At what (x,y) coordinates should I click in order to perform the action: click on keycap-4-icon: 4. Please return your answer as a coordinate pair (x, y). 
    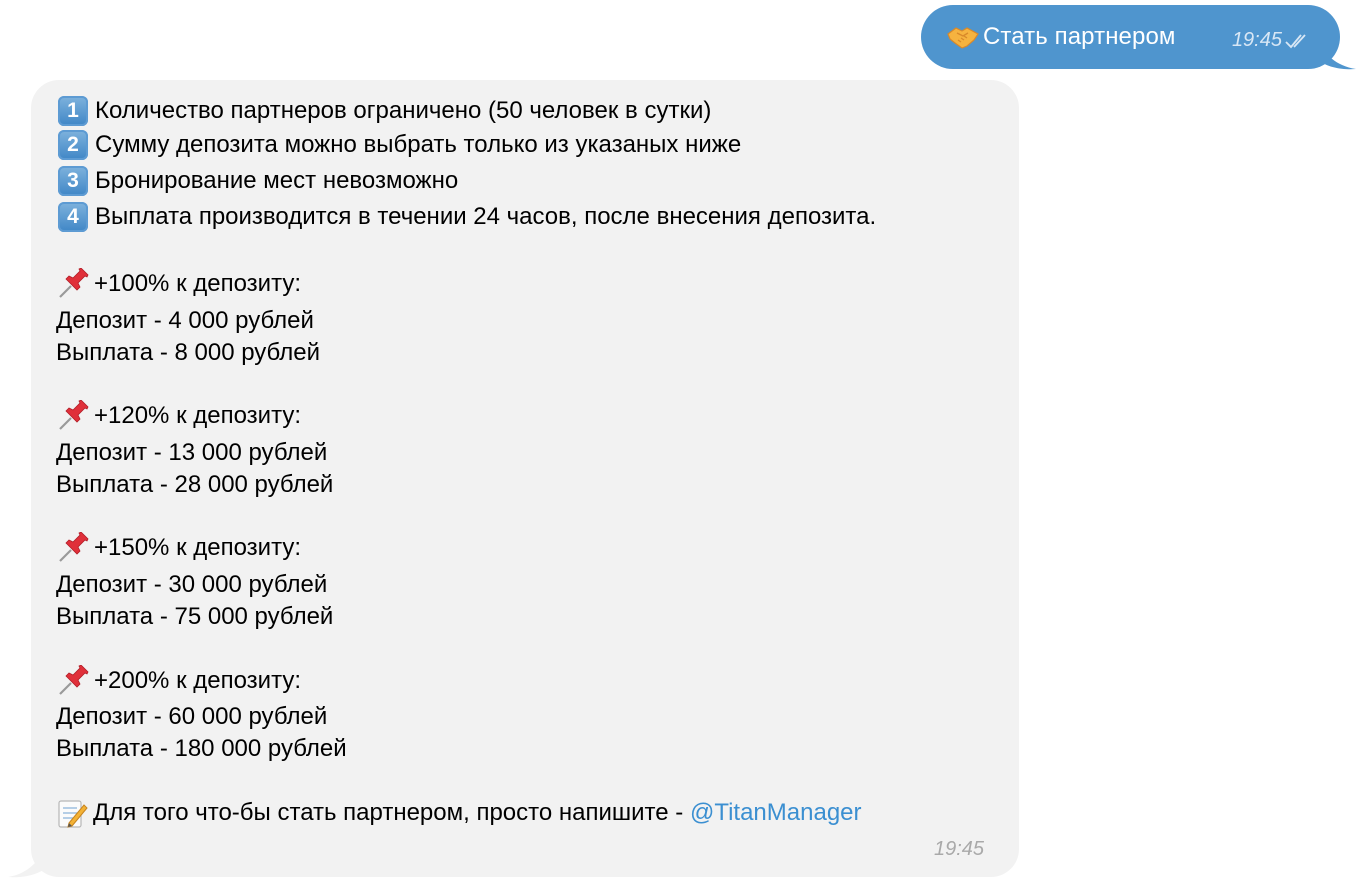
    Looking at the image, I should click on (73, 217).